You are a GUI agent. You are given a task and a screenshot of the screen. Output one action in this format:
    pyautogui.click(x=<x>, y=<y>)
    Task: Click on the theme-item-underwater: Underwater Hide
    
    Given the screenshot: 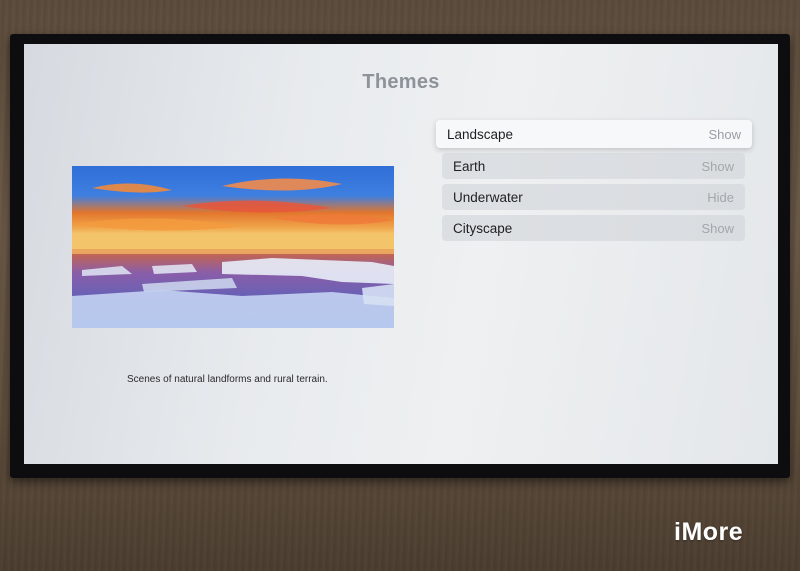 What is the action you would take?
    pyautogui.click(x=593, y=197)
    